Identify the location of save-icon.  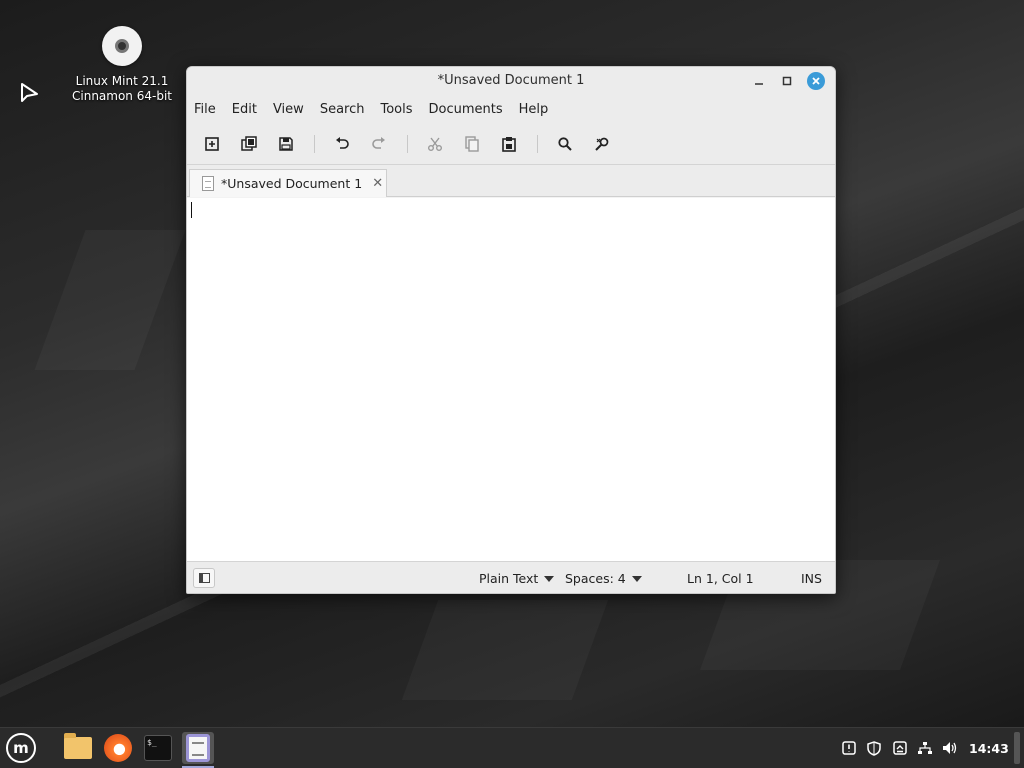
(286, 143).